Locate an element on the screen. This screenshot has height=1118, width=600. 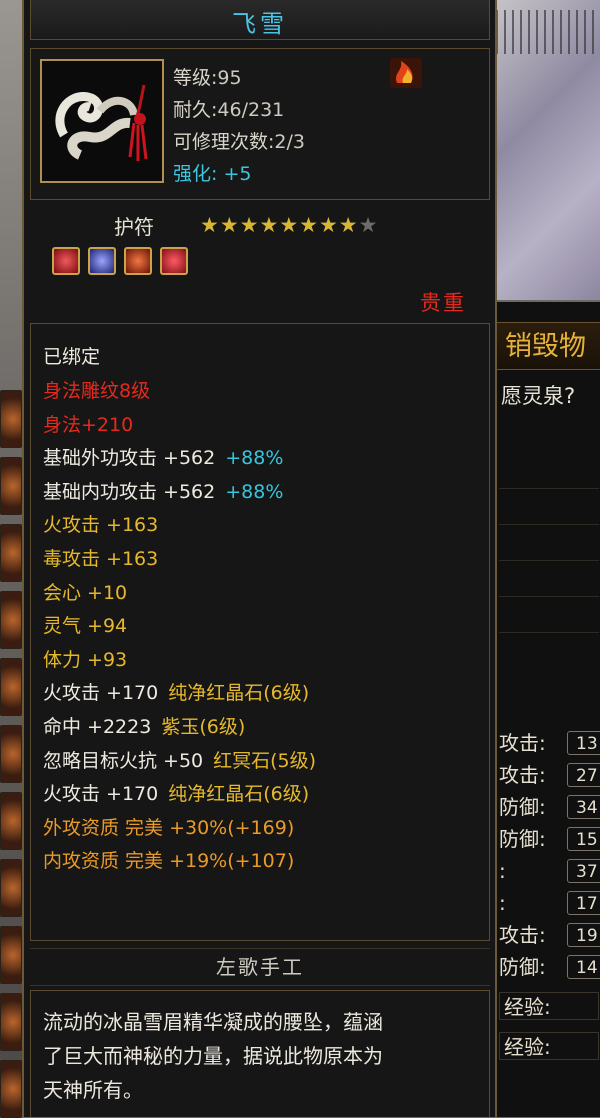
stat-label: 防御: is located at coordinates (522, 839).